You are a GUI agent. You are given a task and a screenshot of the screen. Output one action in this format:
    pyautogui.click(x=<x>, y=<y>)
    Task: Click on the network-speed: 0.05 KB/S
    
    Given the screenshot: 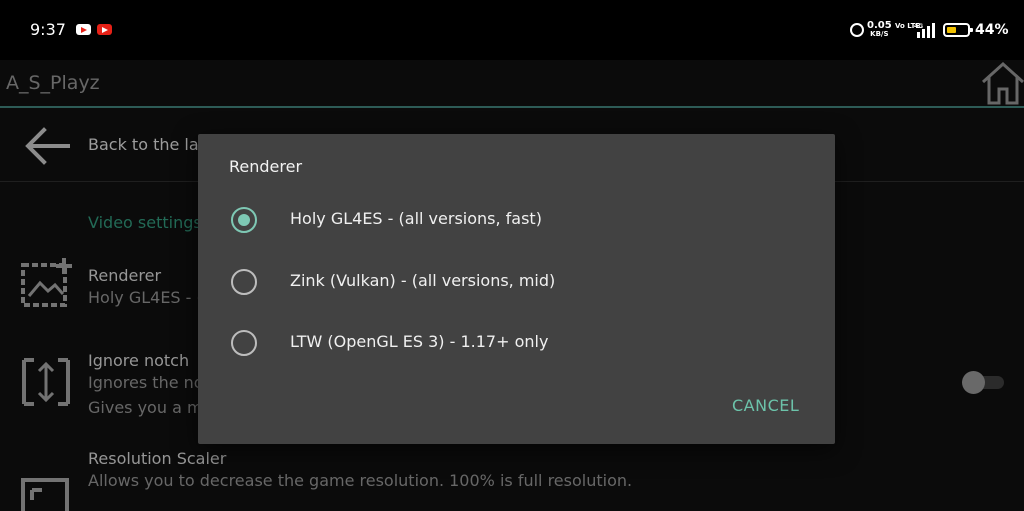 What is the action you would take?
    pyautogui.click(x=879, y=30)
    